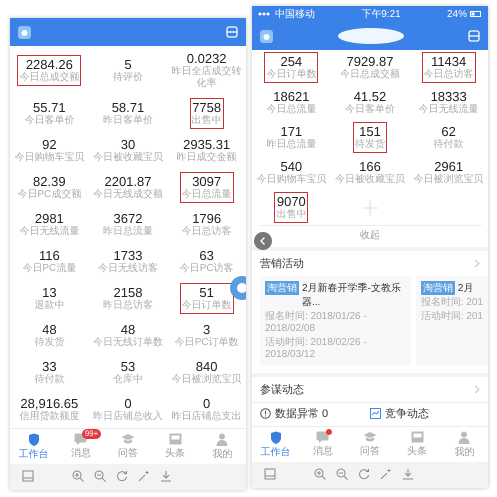 The image size is (497, 497). Describe the element at coordinates (206, 158) in the screenshot. I see `stat-label: 昨日成交金额` at that location.